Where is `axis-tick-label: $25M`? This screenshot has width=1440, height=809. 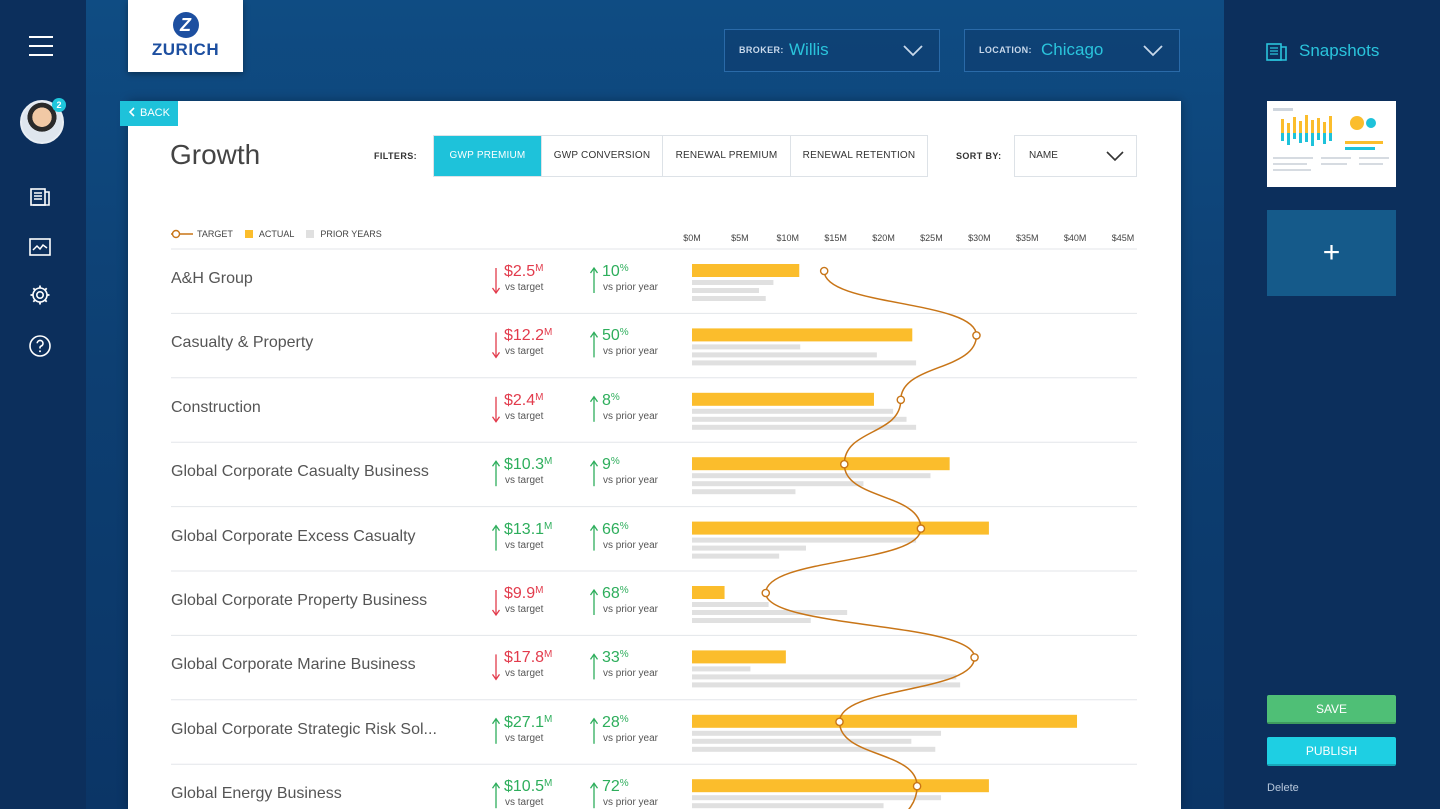 axis-tick-label: $25M is located at coordinates (931, 238).